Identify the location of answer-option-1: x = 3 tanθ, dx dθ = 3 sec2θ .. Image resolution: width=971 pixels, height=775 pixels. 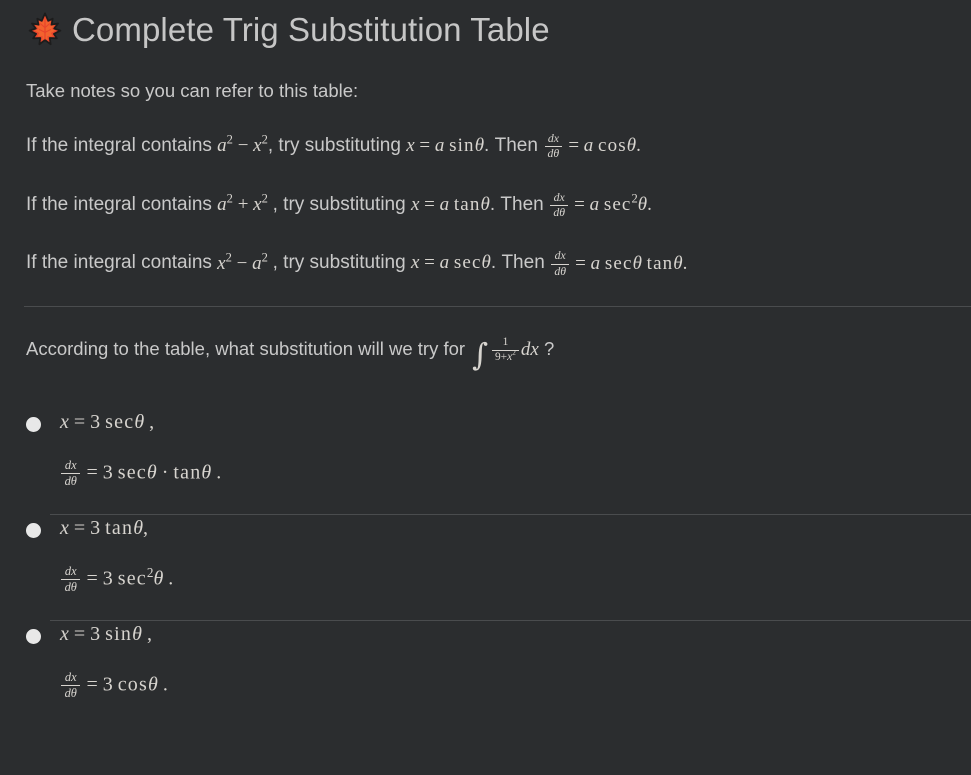
(485, 568).